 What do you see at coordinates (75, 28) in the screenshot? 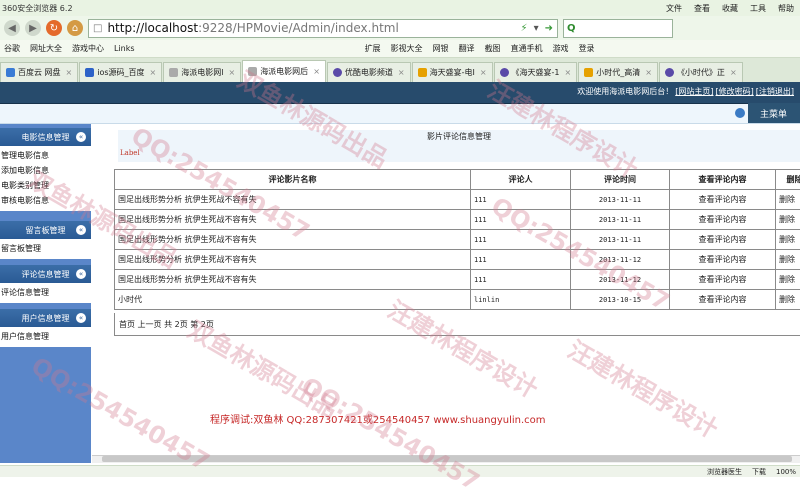
I see `home-icon: ⌂` at bounding box center [75, 28].